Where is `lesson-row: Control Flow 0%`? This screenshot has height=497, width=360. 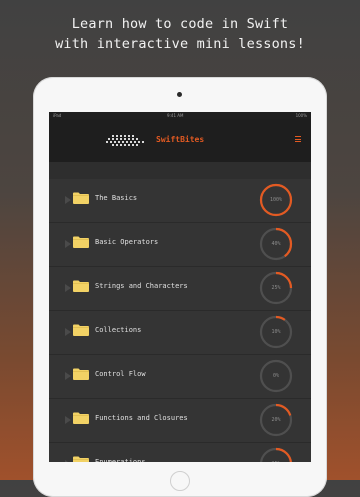 lesson-row: Control Flow 0% is located at coordinates (180, 377).